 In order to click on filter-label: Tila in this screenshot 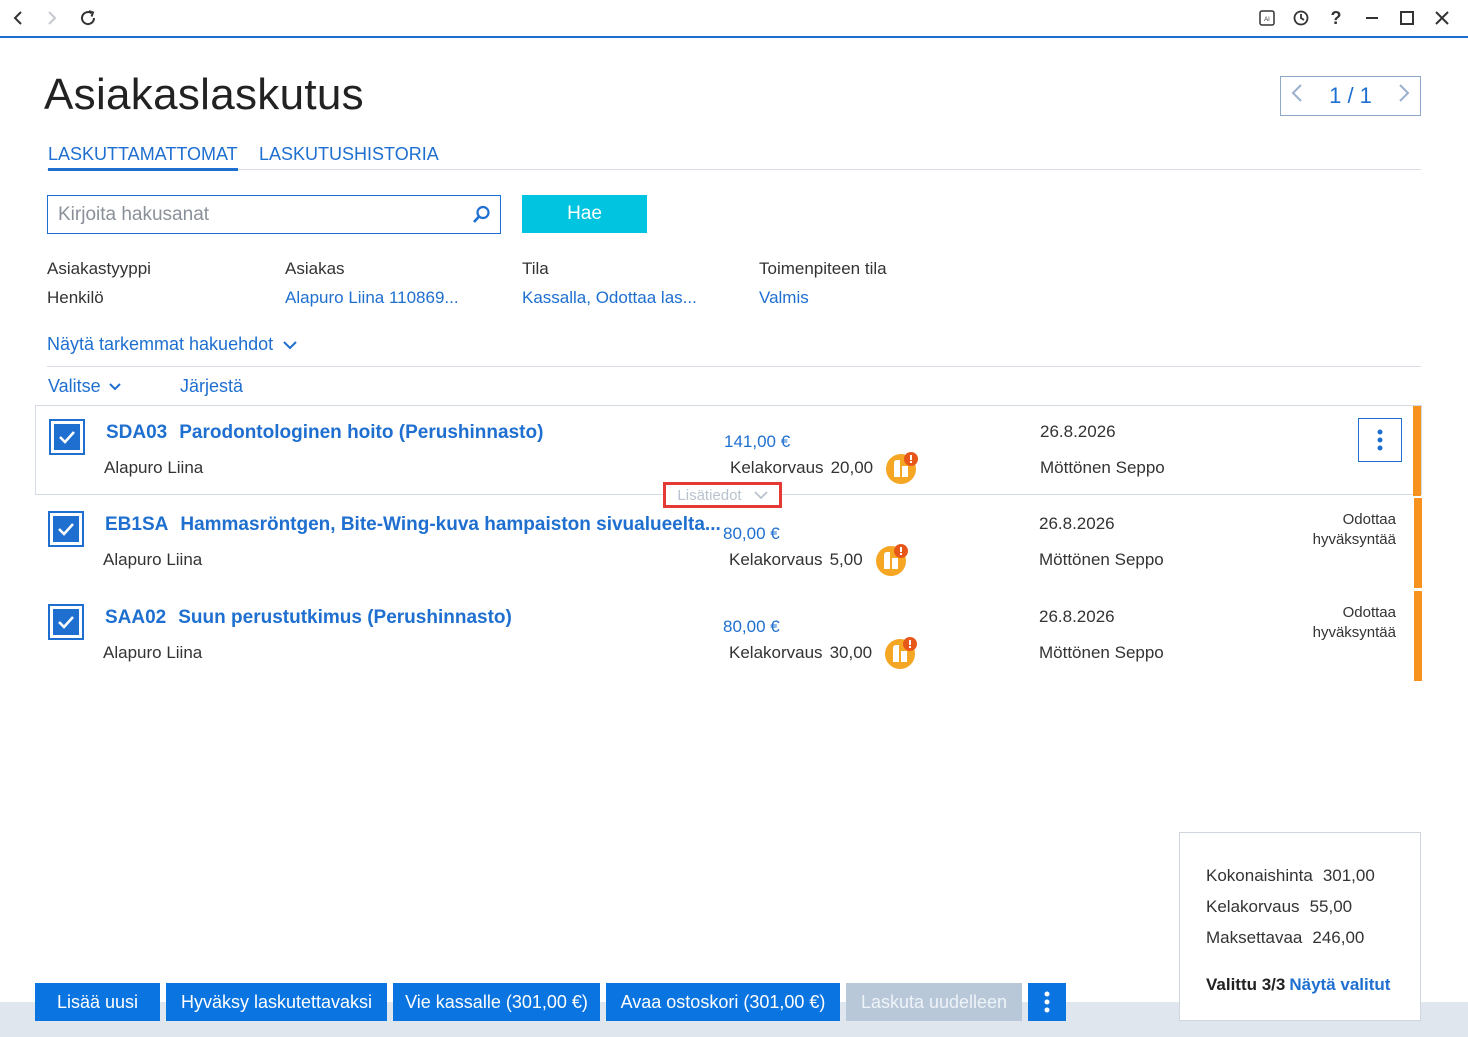, I will do `click(535, 268)`.